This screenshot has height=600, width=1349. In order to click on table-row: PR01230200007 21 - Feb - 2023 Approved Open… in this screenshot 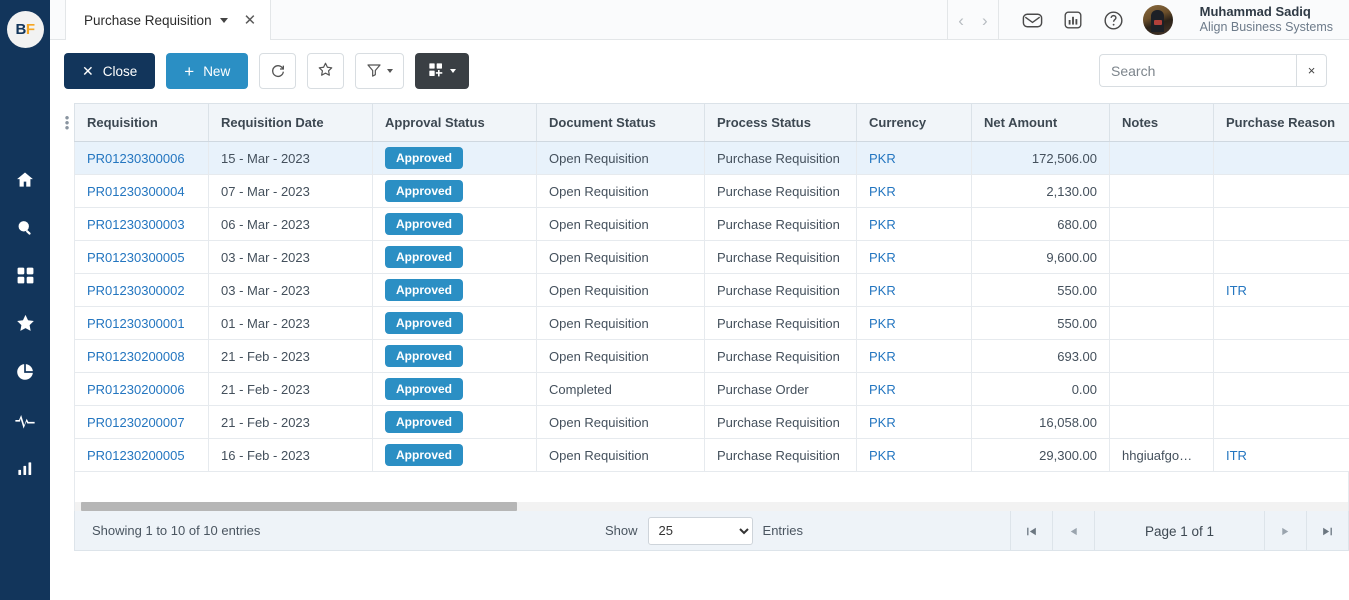, I will do `click(711, 422)`.